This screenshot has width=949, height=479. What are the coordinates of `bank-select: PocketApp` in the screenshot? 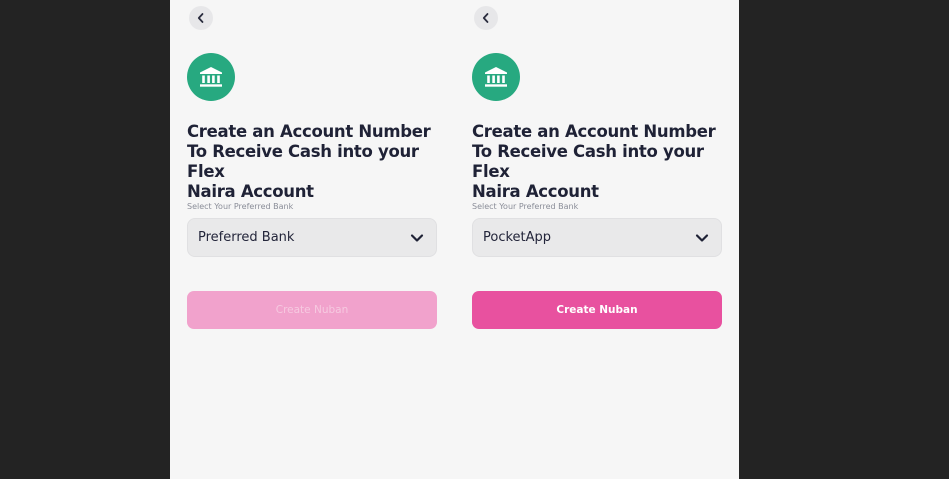 It's located at (597, 237).